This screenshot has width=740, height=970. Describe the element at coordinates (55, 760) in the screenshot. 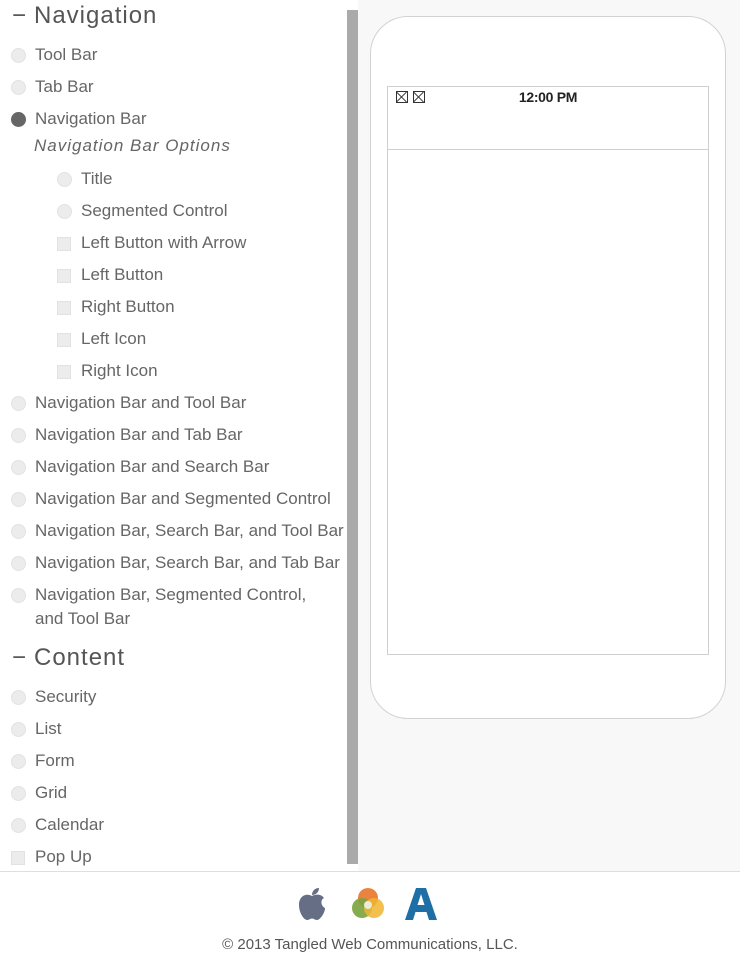

I see `option-label: Form` at that location.